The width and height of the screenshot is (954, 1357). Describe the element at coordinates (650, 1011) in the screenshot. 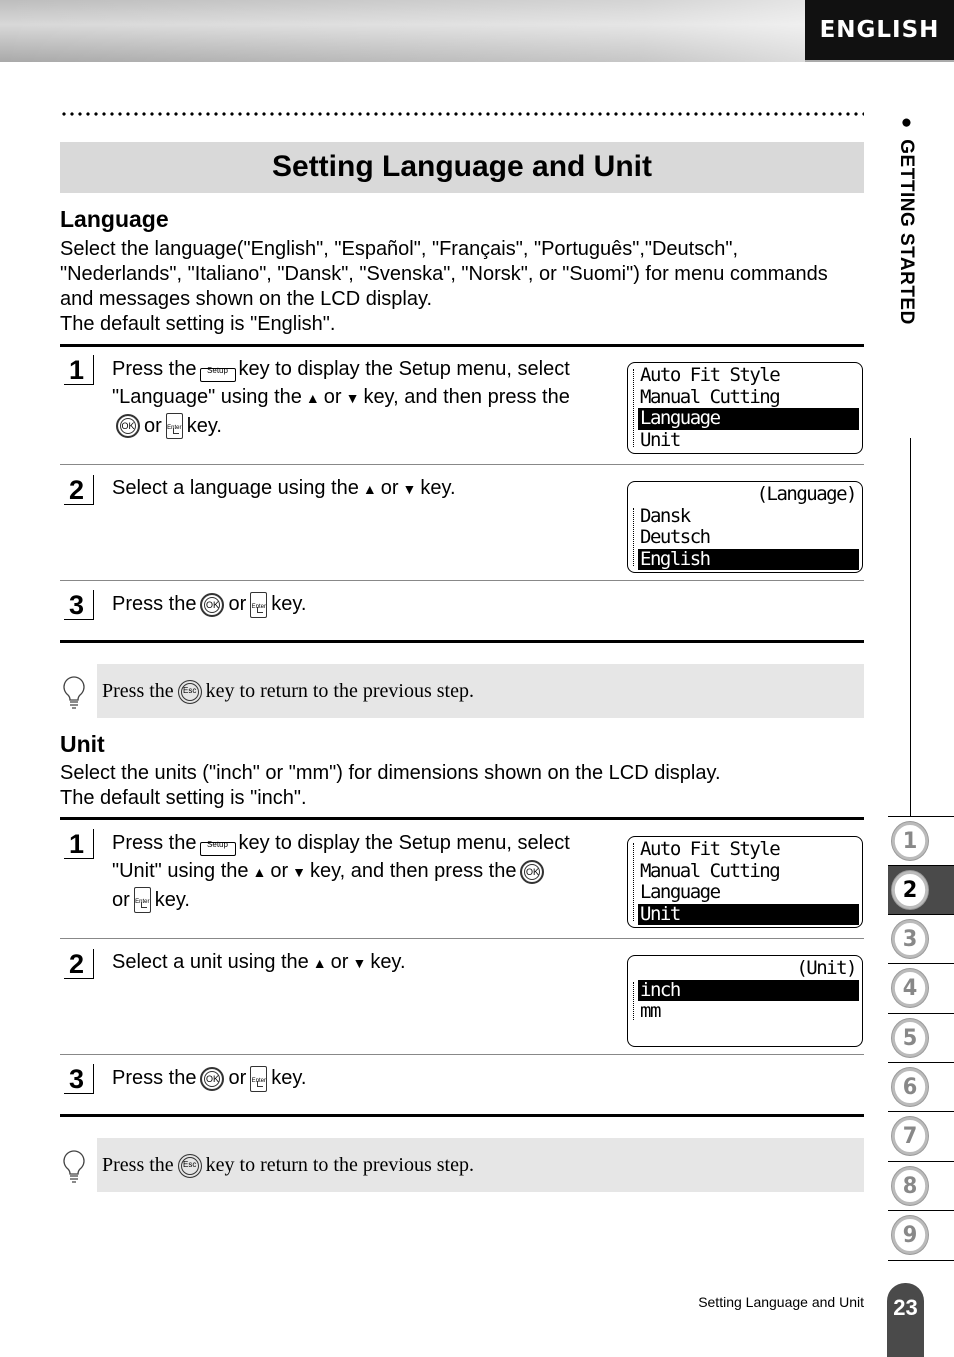

I see `lcd-row: mm` at that location.